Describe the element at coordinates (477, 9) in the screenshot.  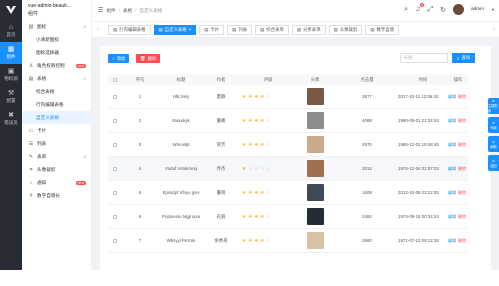
I see `user-name: admin` at that location.